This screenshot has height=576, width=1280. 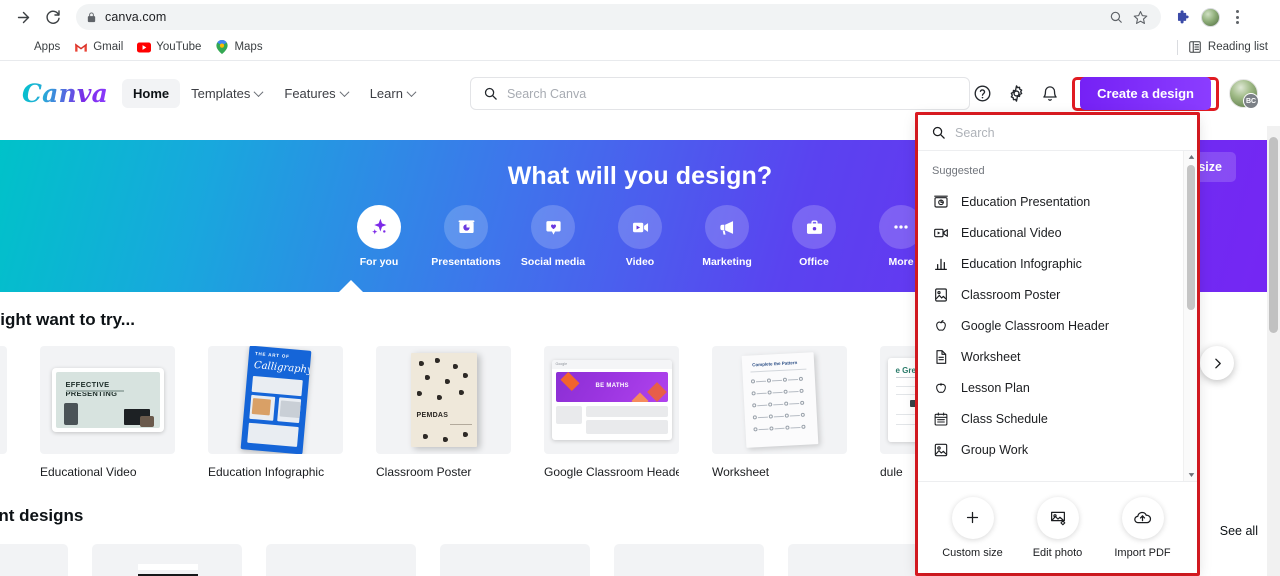 I want to click on plus-icon, so click(x=972, y=517).